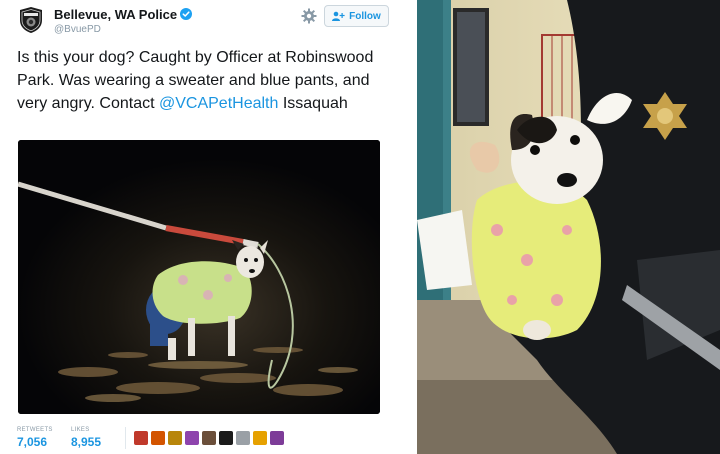  What do you see at coordinates (115, 14) in the screenshot?
I see `author-name-text: Bellevue, WA Police` at bounding box center [115, 14].